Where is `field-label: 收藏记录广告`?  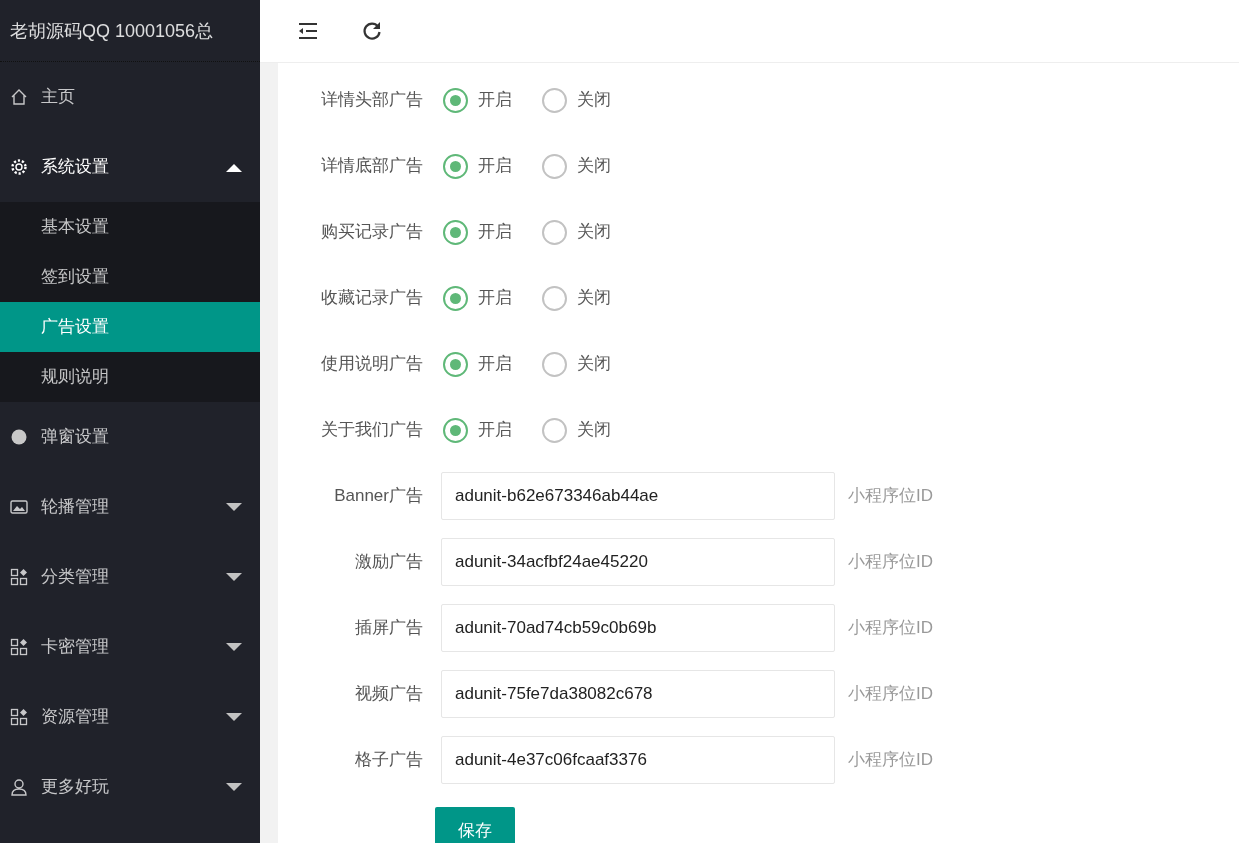 field-label: 收藏记录广告 is located at coordinates (372, 298).